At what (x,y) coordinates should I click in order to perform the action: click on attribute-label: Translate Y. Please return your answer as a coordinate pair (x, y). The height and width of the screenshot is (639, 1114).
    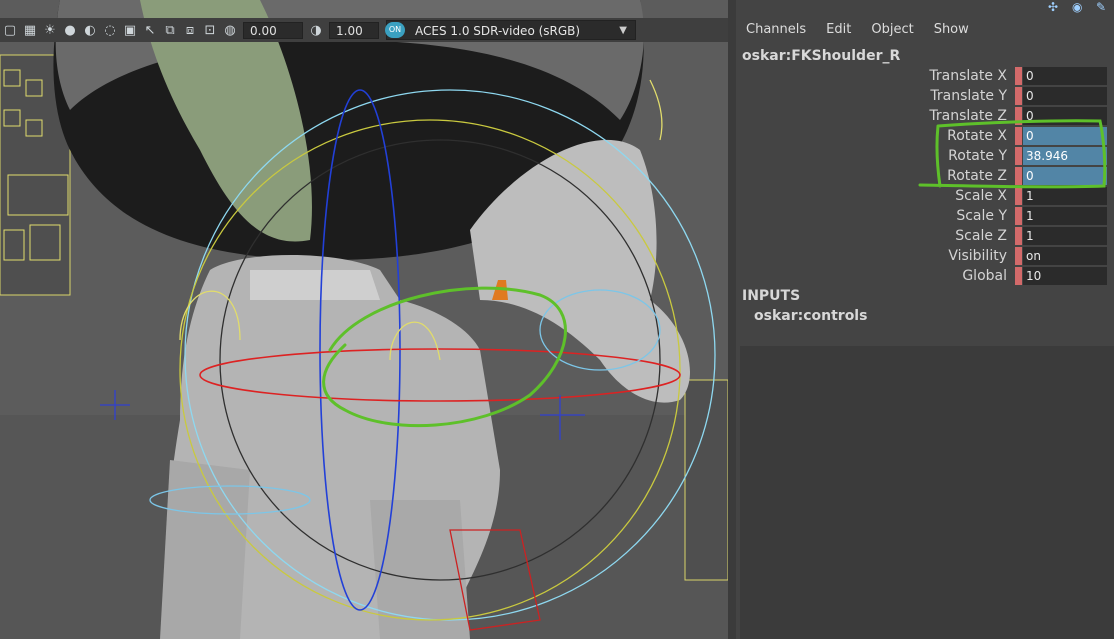
    Looking at the image, I should click on (968, 96).